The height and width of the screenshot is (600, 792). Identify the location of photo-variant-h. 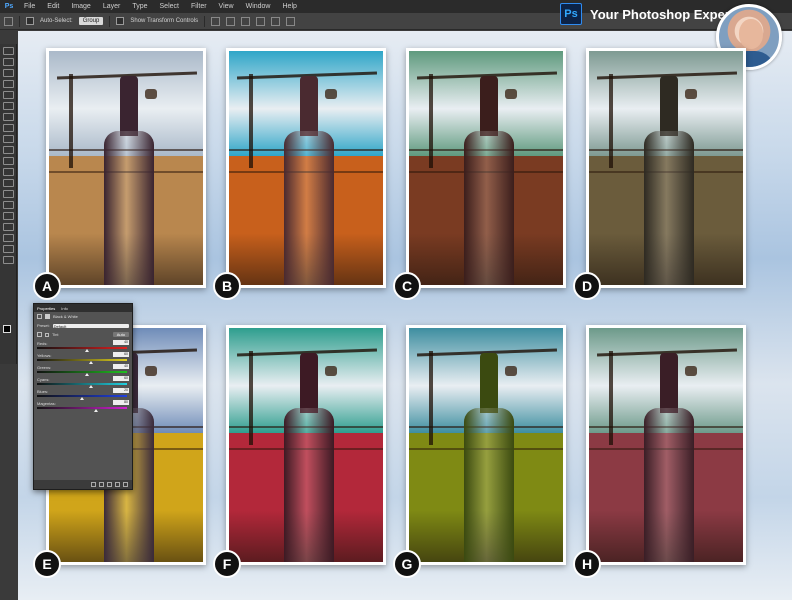
(666, 445).